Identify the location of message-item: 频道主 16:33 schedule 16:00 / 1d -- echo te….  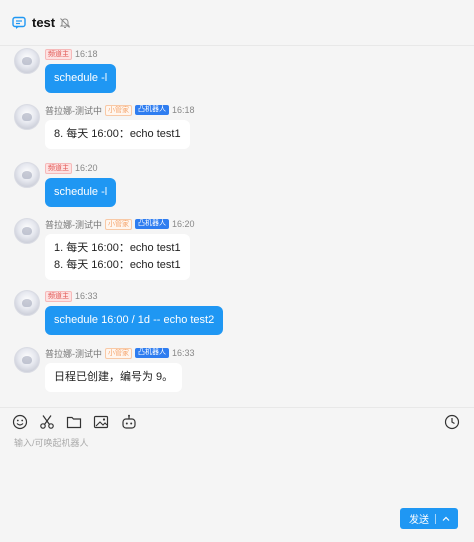
(119, 312).